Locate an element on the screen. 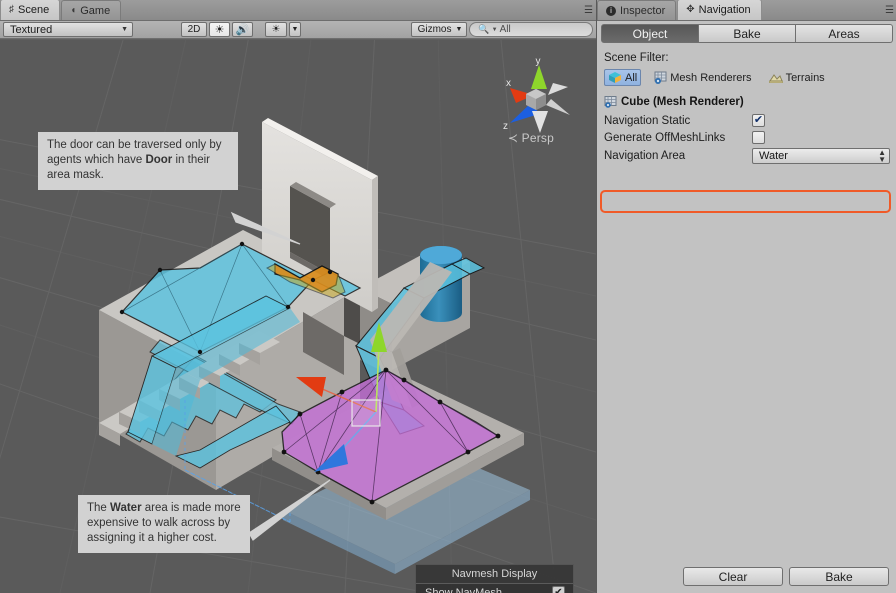  persp-text: Persp is located at coordinates (537, 138).